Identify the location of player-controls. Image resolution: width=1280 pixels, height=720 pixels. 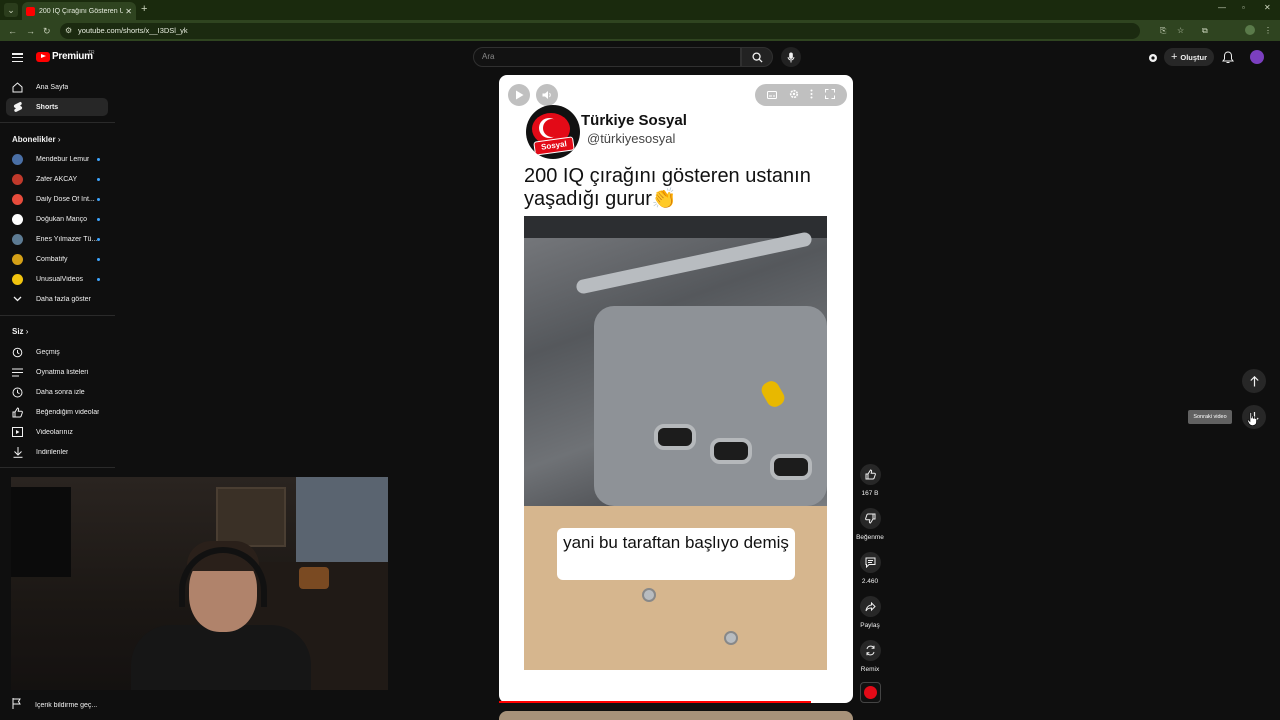
(801, 95).